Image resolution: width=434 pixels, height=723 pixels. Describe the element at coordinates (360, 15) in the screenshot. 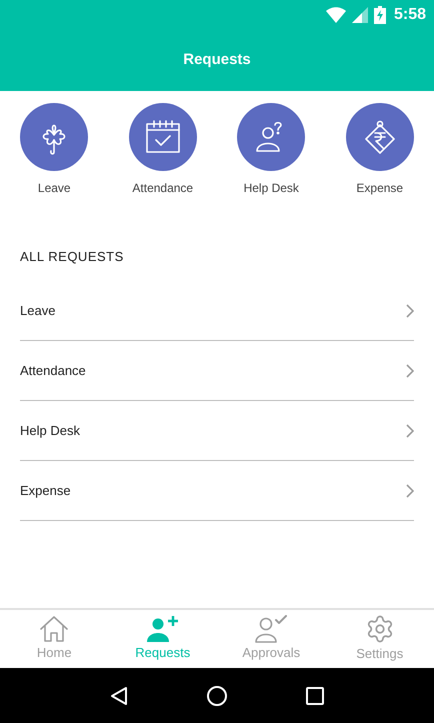

I see `signal-icon` at that location.